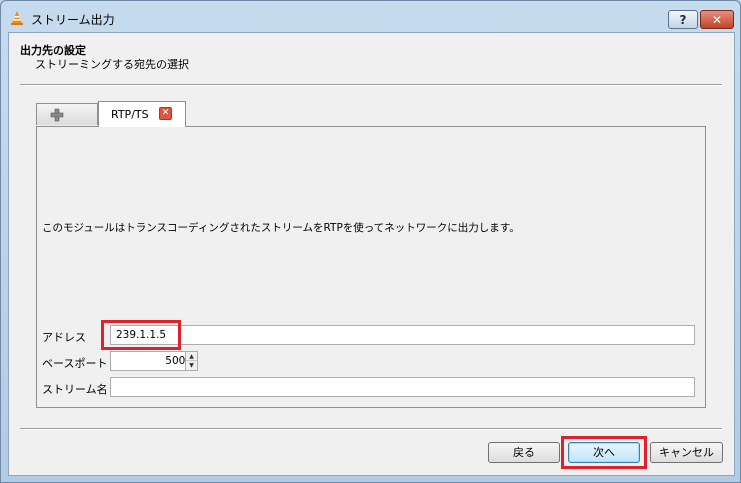  What do you see at coordinates (191, 365) in the screenshot?
I see `spin-down-icon: ▼` at bounding box center [191, 365].